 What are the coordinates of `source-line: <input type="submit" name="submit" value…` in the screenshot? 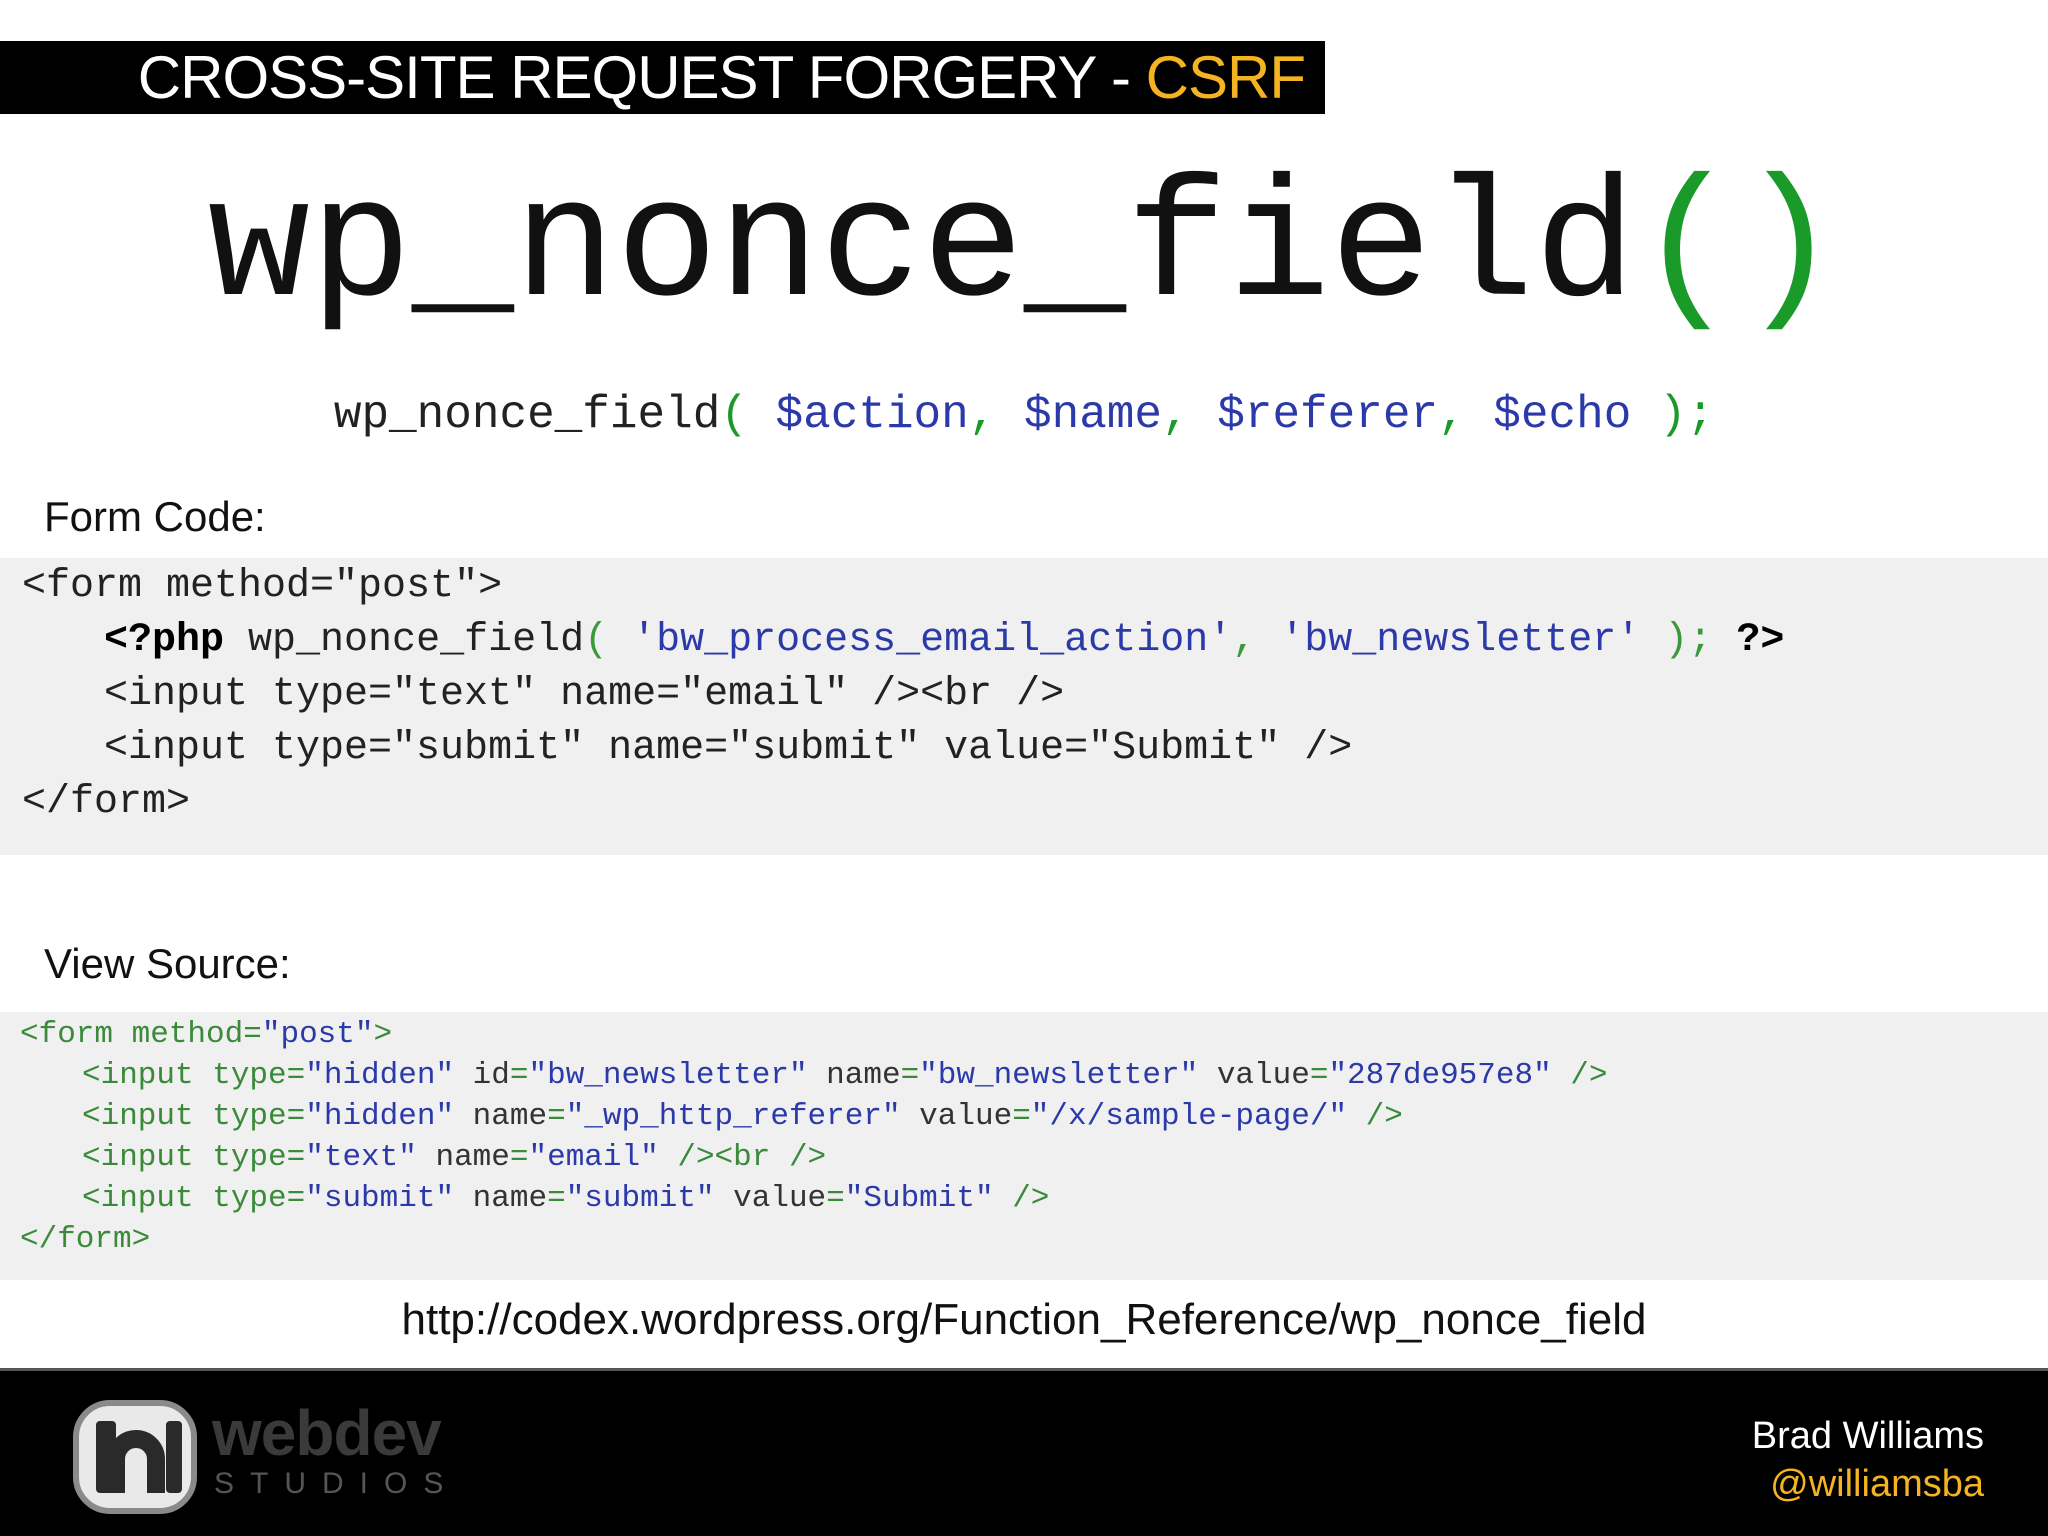 It's located at (1034, 1198).